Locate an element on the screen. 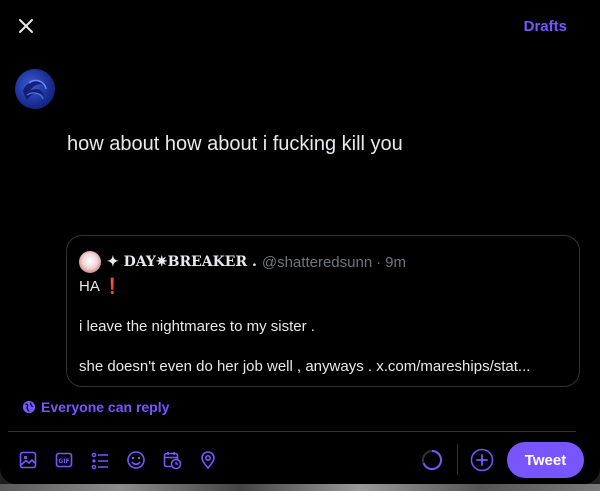 Image resolution: width=600 pixels, height=491 pixels. location-button is located at coordinates (208, 460).